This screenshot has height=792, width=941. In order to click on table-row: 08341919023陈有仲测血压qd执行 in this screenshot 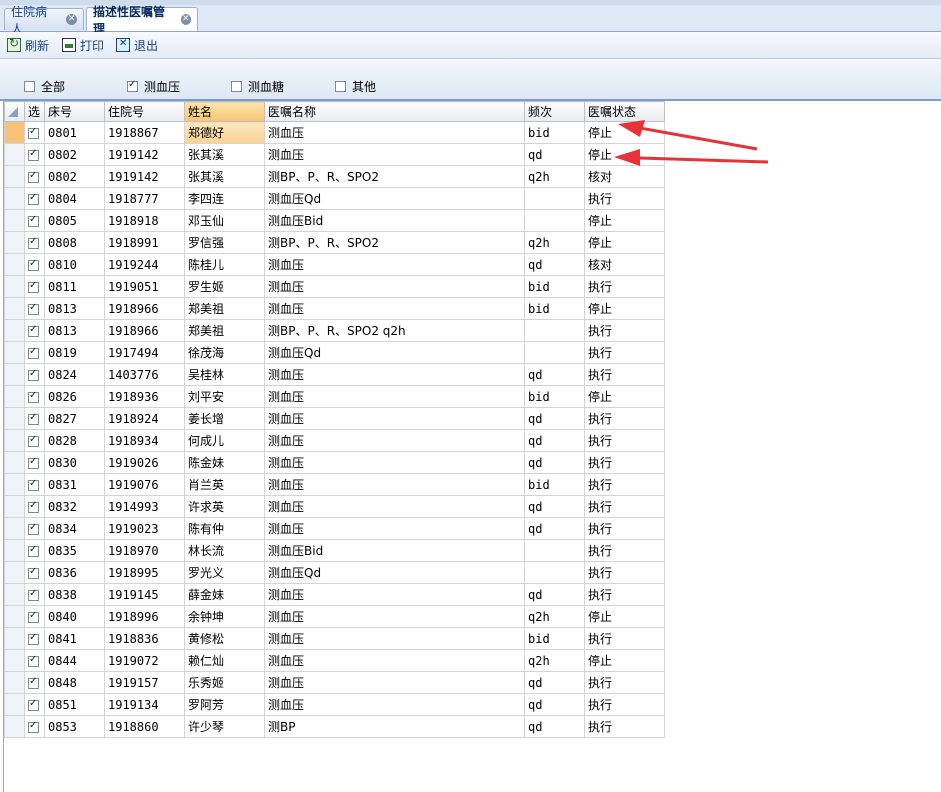, I will do `click(334, 528)`.